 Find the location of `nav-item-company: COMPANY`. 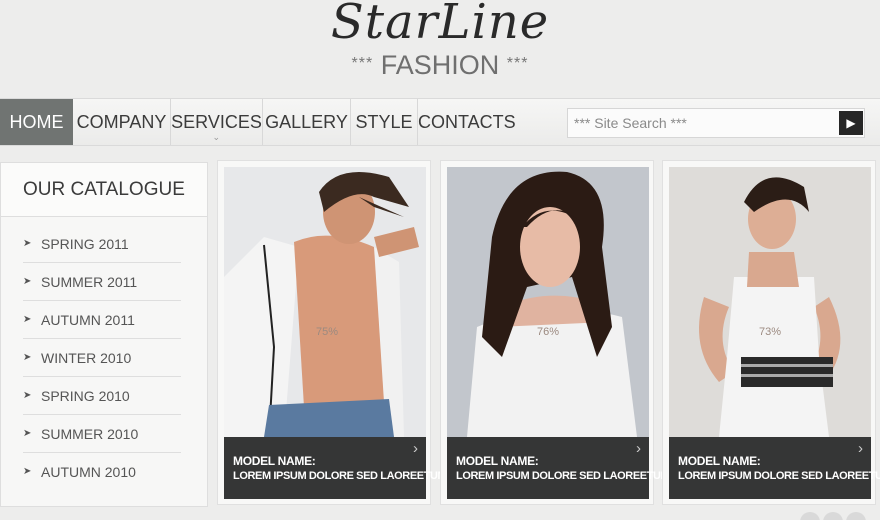

nav-item-company: COMPANY is located at coordinates (122, 122).